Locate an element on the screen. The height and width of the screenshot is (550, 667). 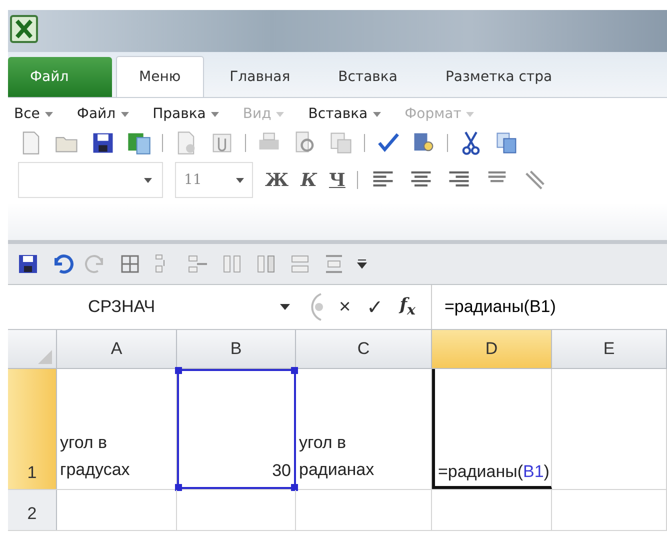
ribbon-tab: Главная is located at coordinates (260, 77).